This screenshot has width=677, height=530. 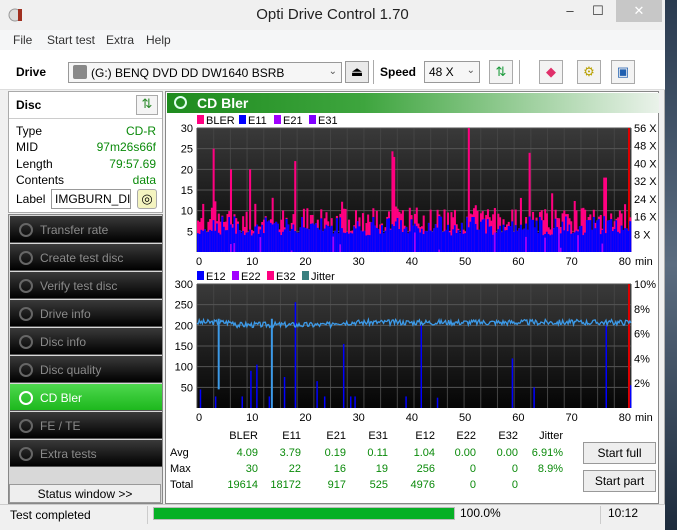 I want to click on nav-disc-quality: Disc quality, so click(x=86, y=369).